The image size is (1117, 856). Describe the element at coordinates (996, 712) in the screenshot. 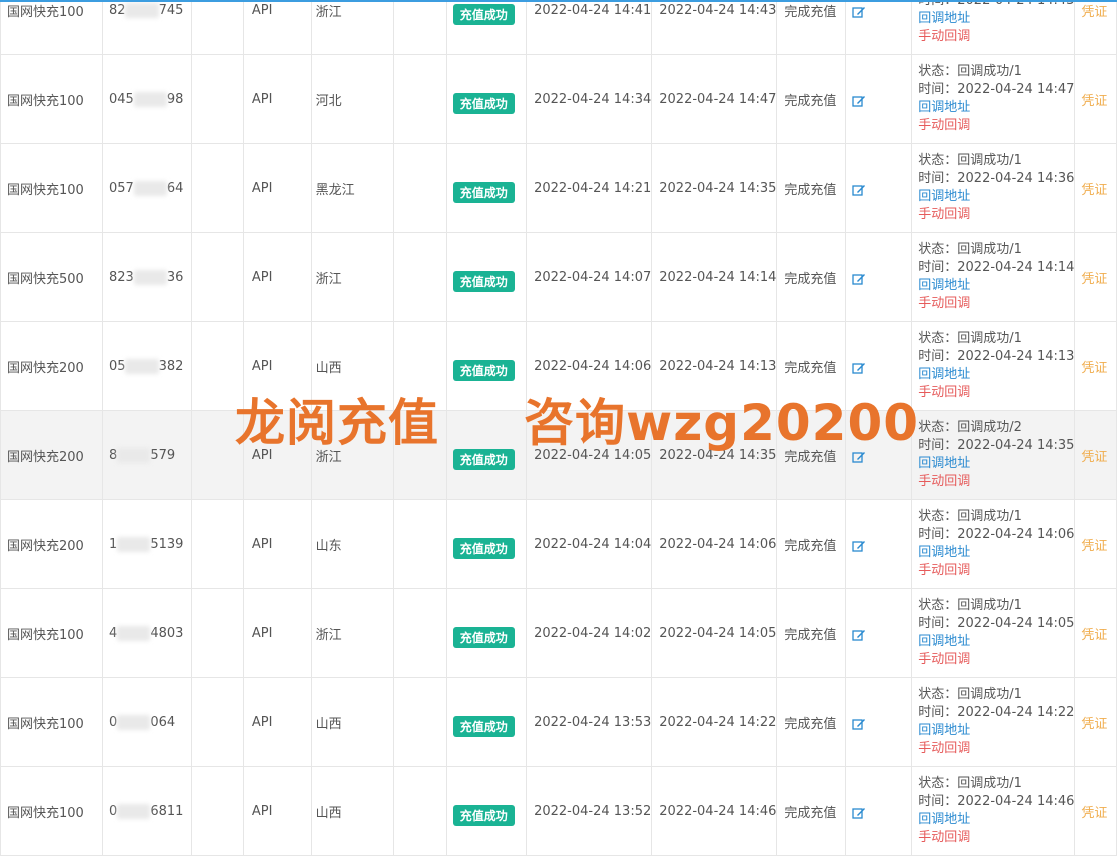

I see `callback-time: 时间：2022-04-24 14:22` at that location.